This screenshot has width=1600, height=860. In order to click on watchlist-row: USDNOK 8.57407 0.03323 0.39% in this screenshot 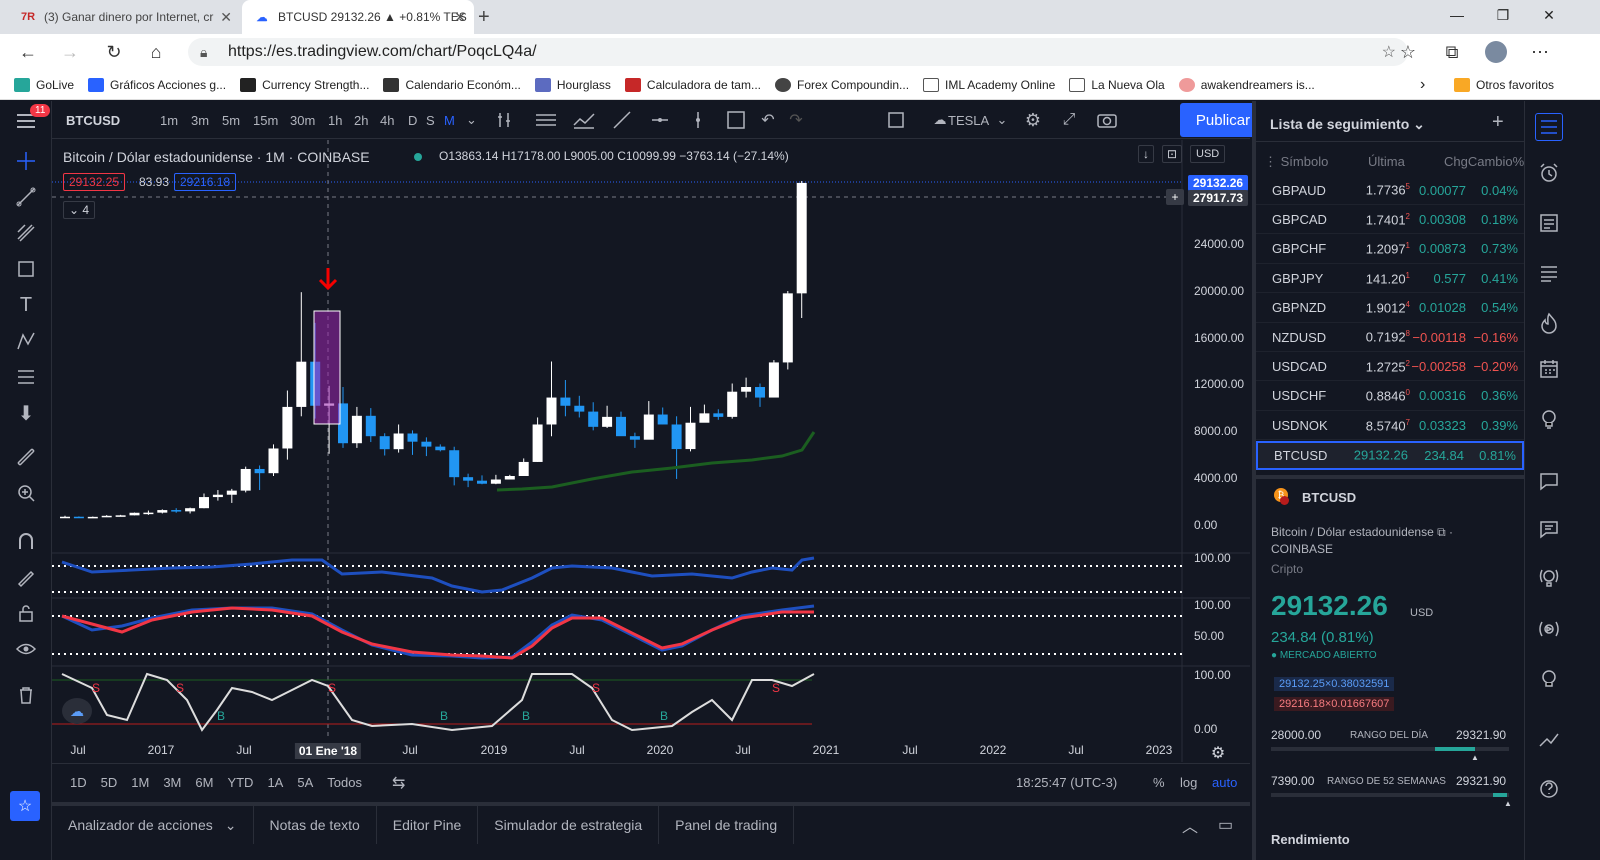, I will do `click(1390, 426)`.